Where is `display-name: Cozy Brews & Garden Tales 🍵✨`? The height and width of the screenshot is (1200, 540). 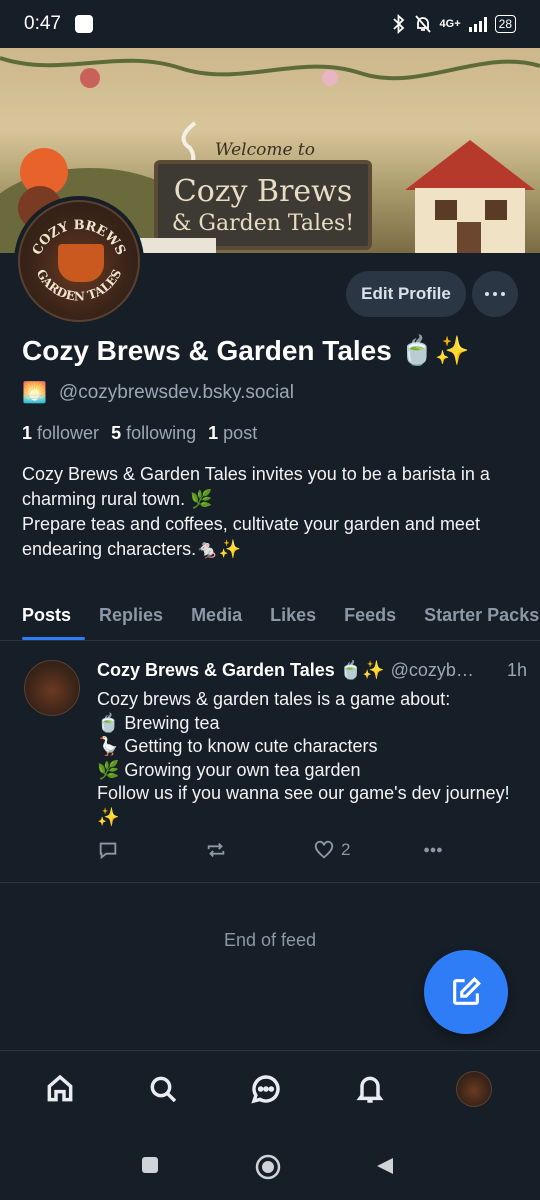
display-name: Cozy Brews & Garden Tales 🍵✨ is located at coordinates (246, 350).